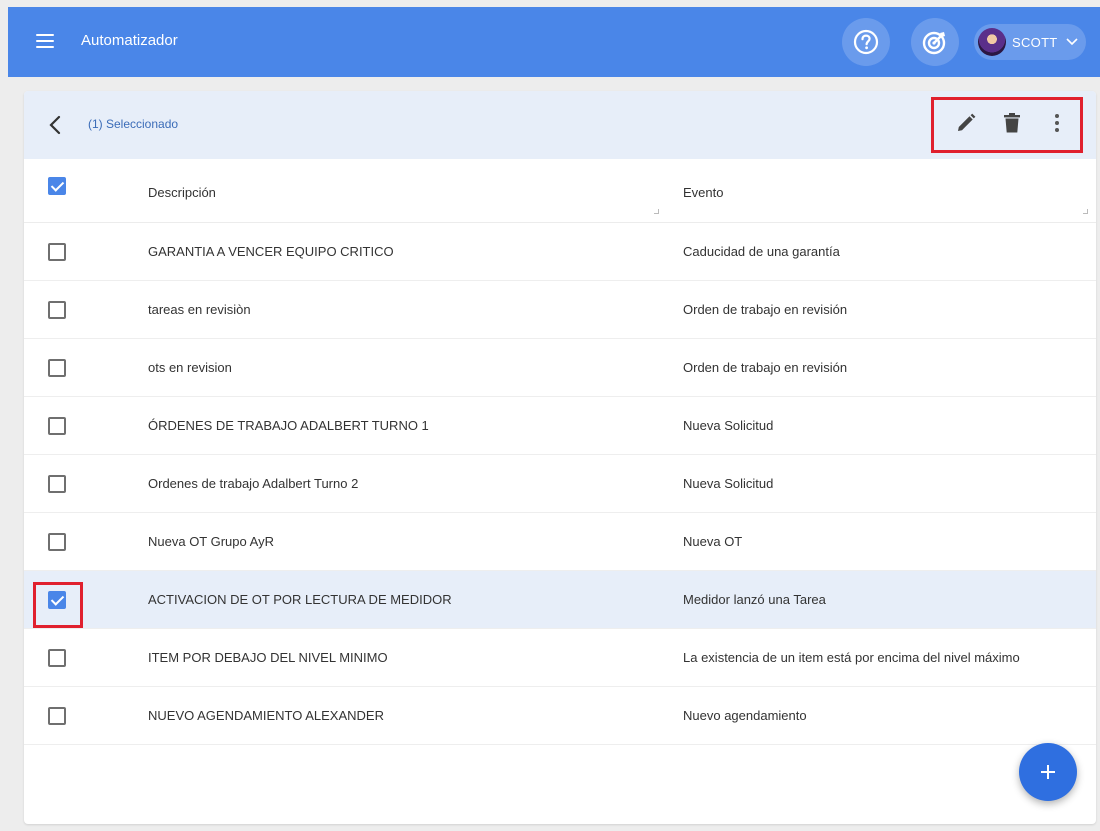 The image size is (1100, 831). I want to click on back-button, so click(56, 125).